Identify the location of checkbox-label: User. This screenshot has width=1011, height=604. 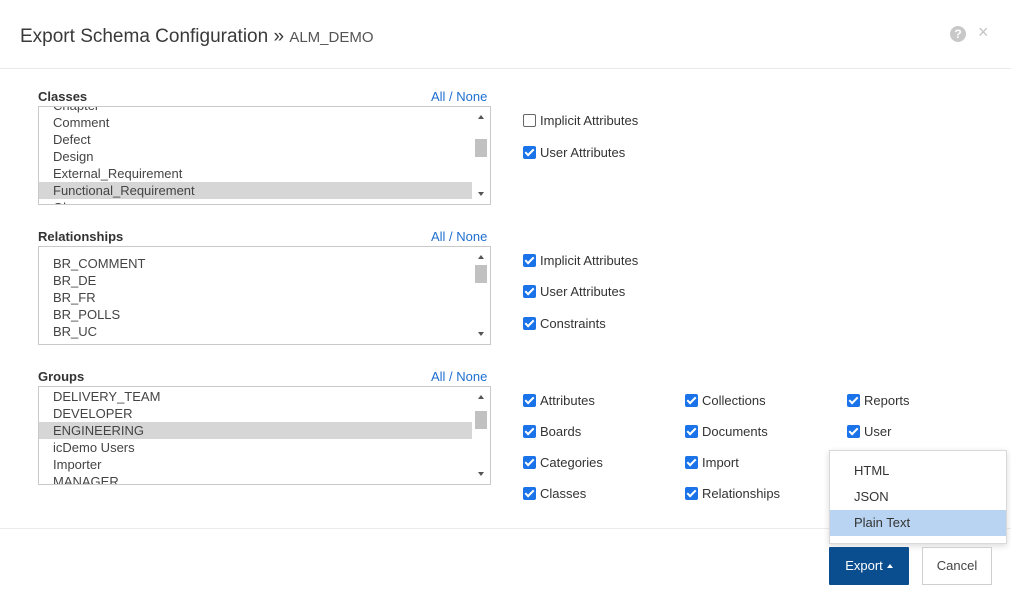
(878, 431).